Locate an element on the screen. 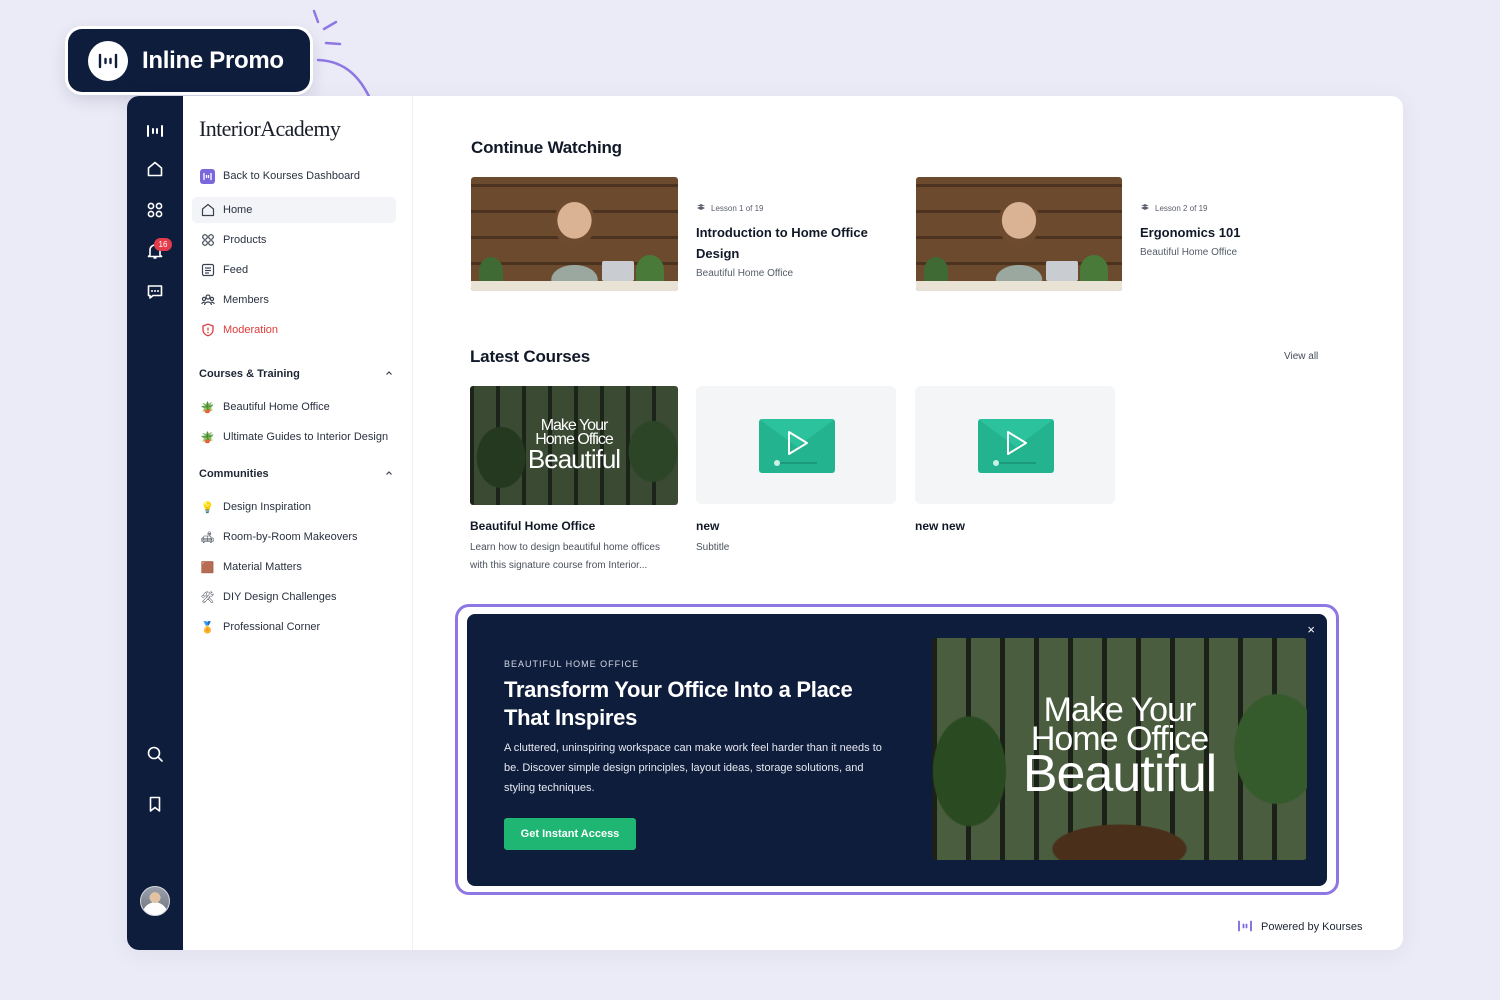 Image resolution: width=1500 pixels, height=1000 pixels. promo-image-text-line: Beautiful is located at coordinates (1119, 774).